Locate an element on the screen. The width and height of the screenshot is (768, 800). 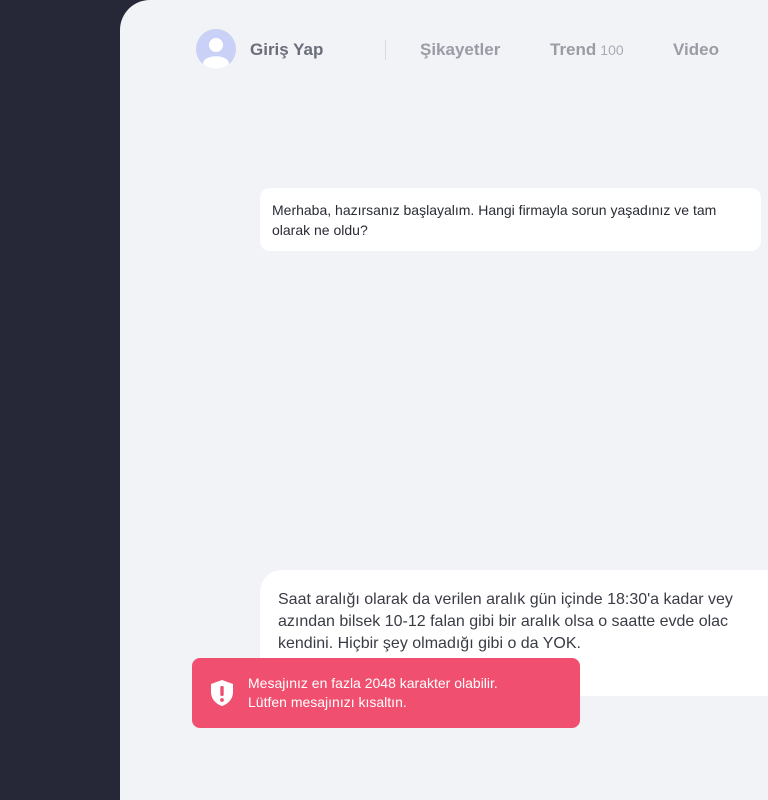
nav-item-label: Şikayetler is located at coordinates (460, 49).